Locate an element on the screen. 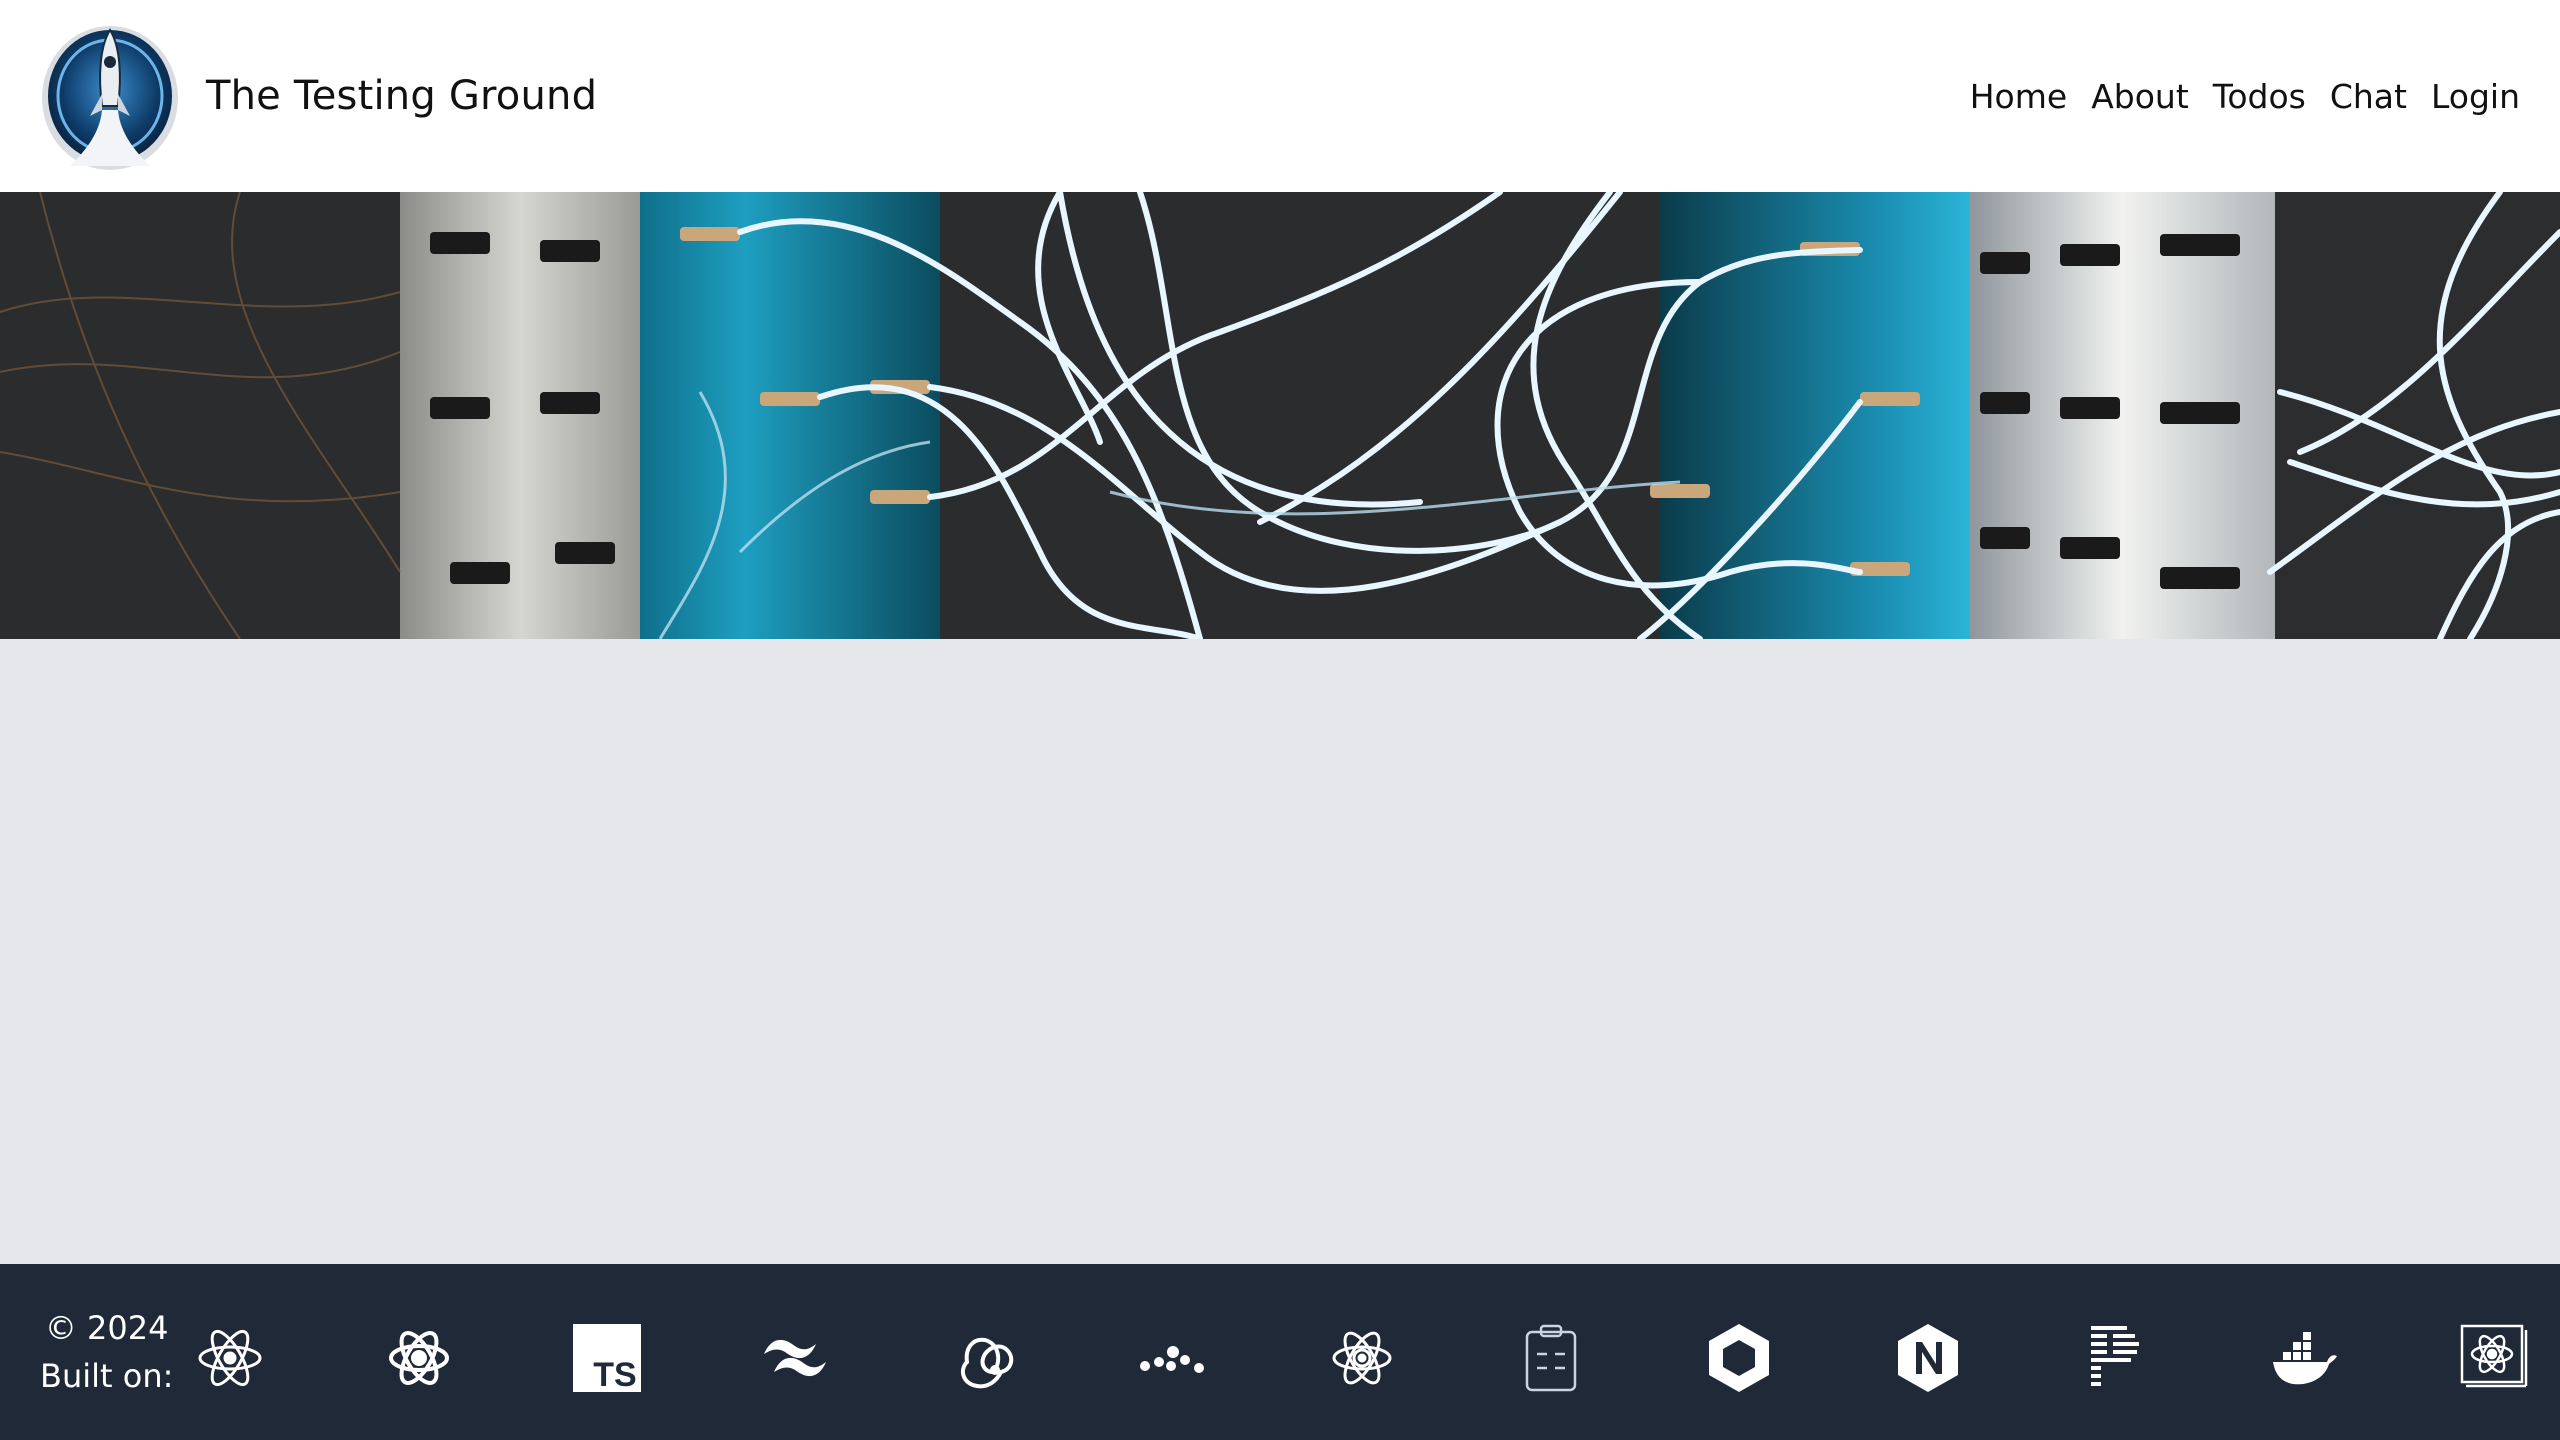 Image resolution: width=2560 pixels, height=1440 pixels. site-footer: © 2024 Built on: TS is located at coordinates (1280, 1352).